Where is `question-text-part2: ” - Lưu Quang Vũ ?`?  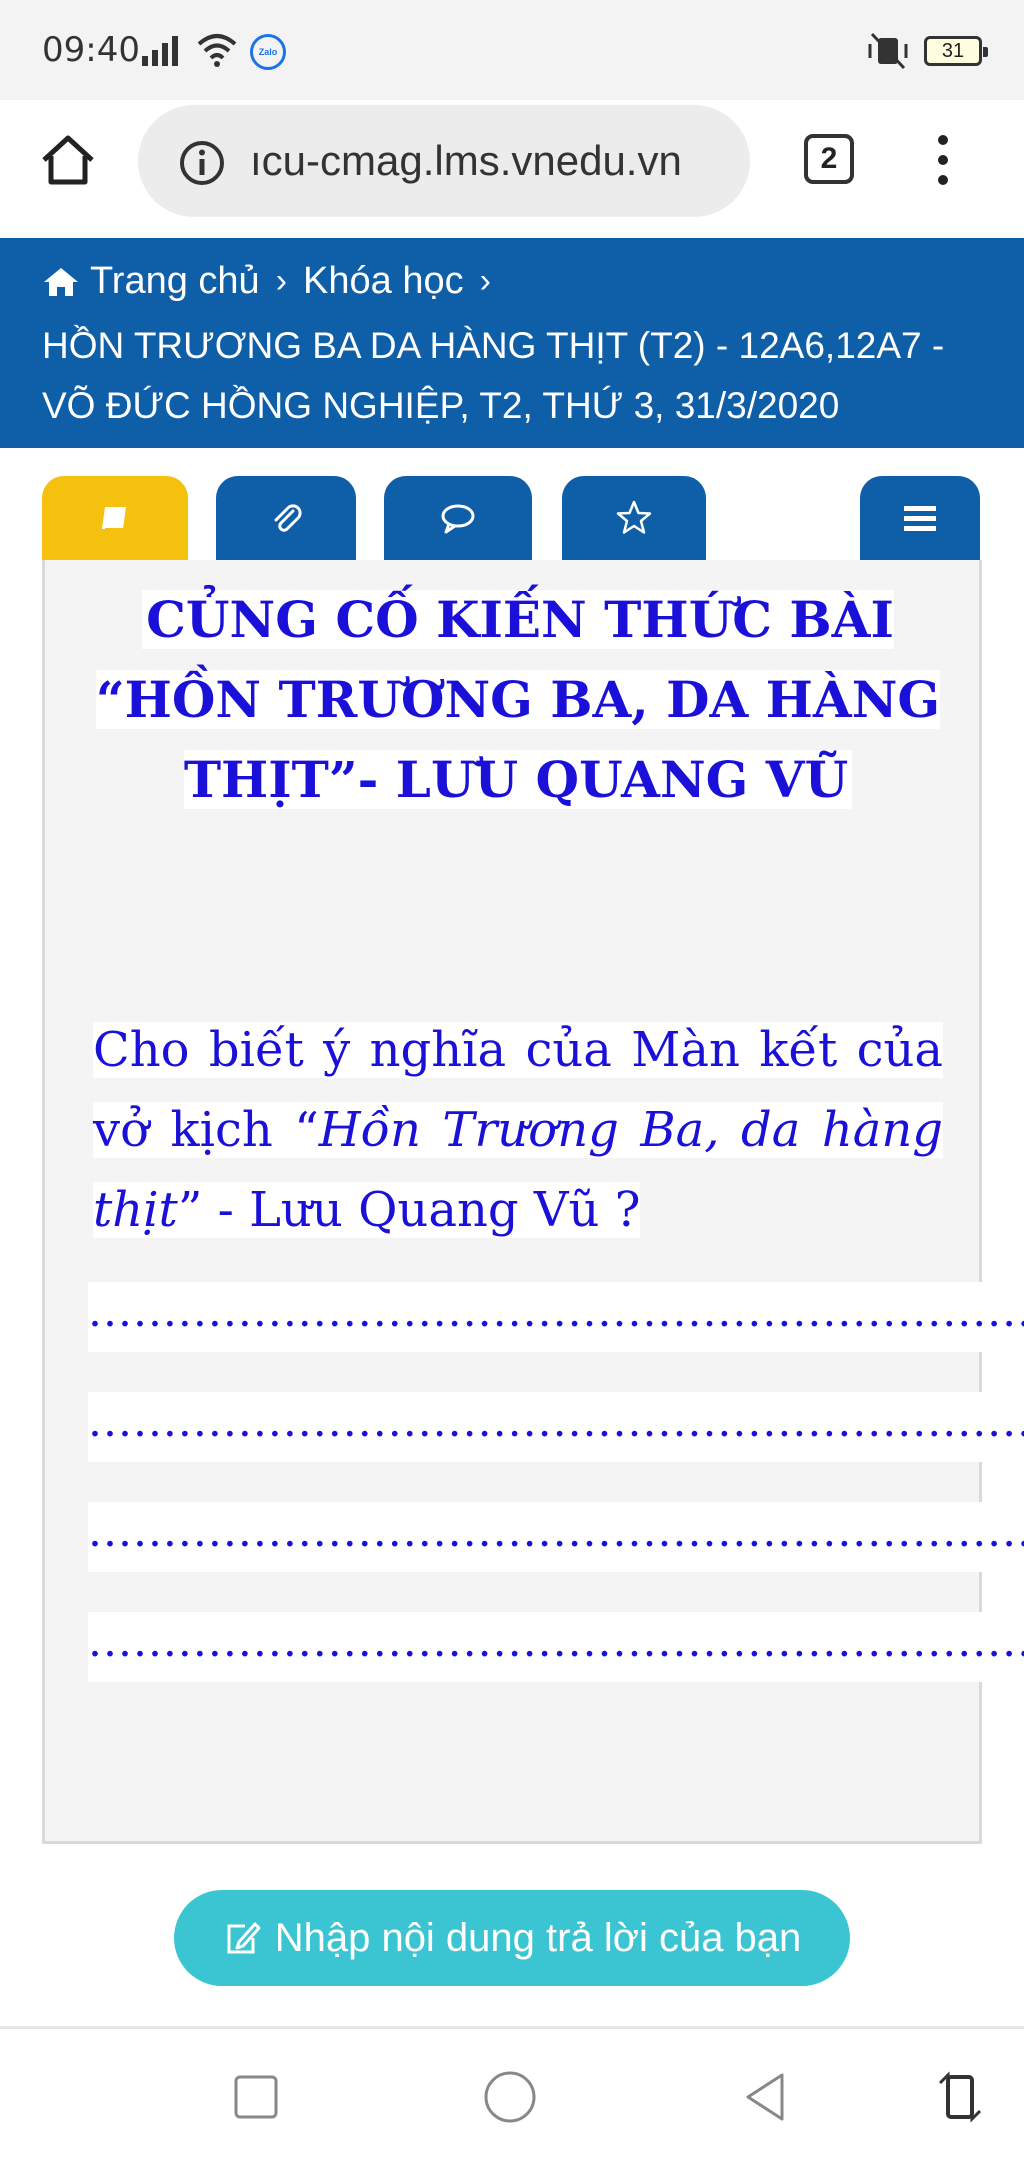 question-text-part2: ” - Lưu Quang Vũ ? is located at coordinates (409, 1210).